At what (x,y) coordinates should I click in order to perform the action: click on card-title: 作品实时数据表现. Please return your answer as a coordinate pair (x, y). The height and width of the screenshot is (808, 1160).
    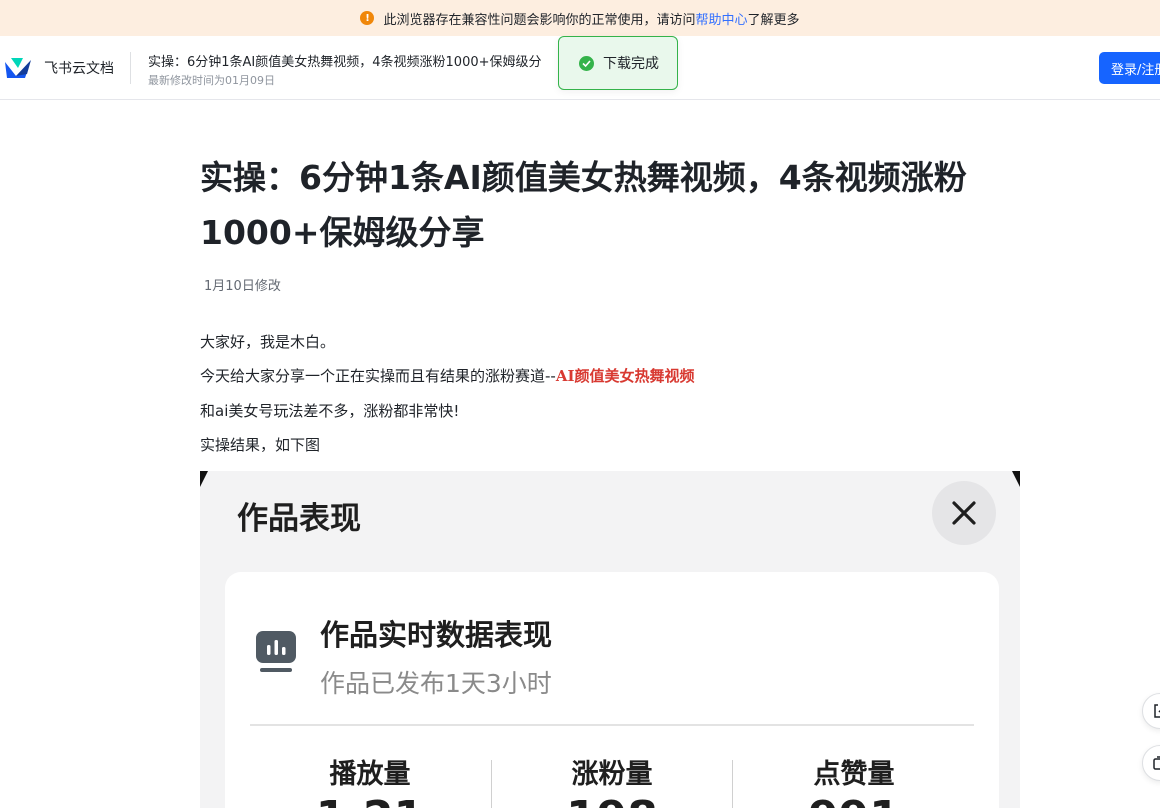
    Looking at the image, I should click on (436, 635).